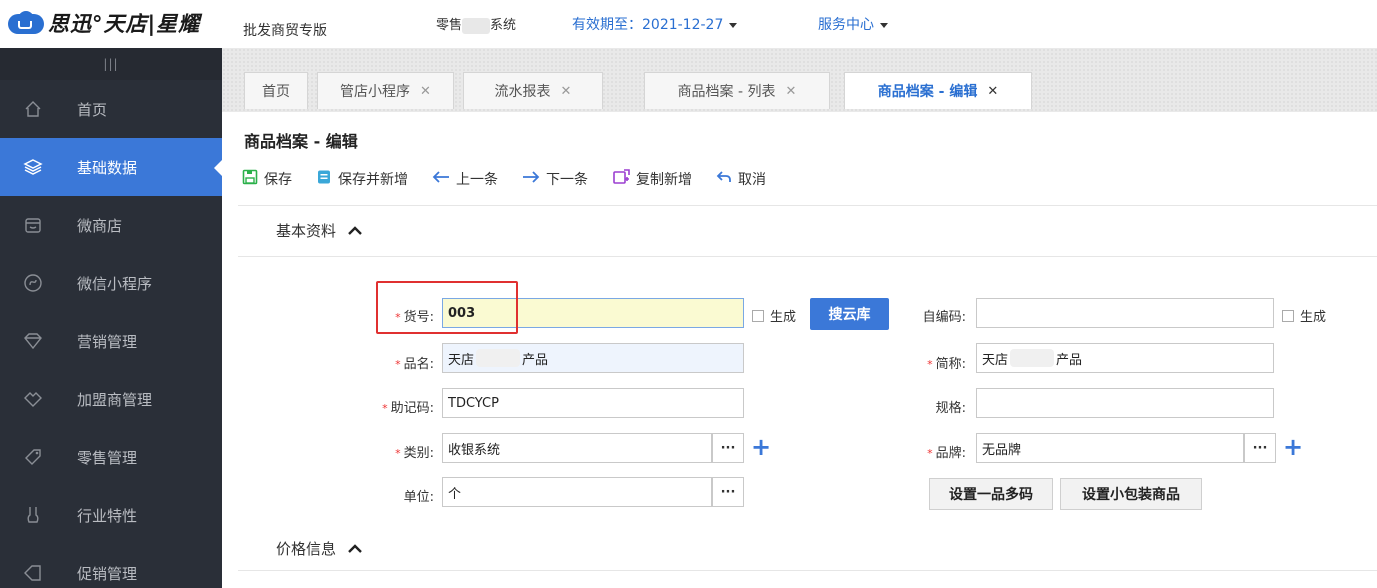 The image size is (1377, 588). I want to click on tab-flow-report: 流水报表 ✕, so click(533, 90).